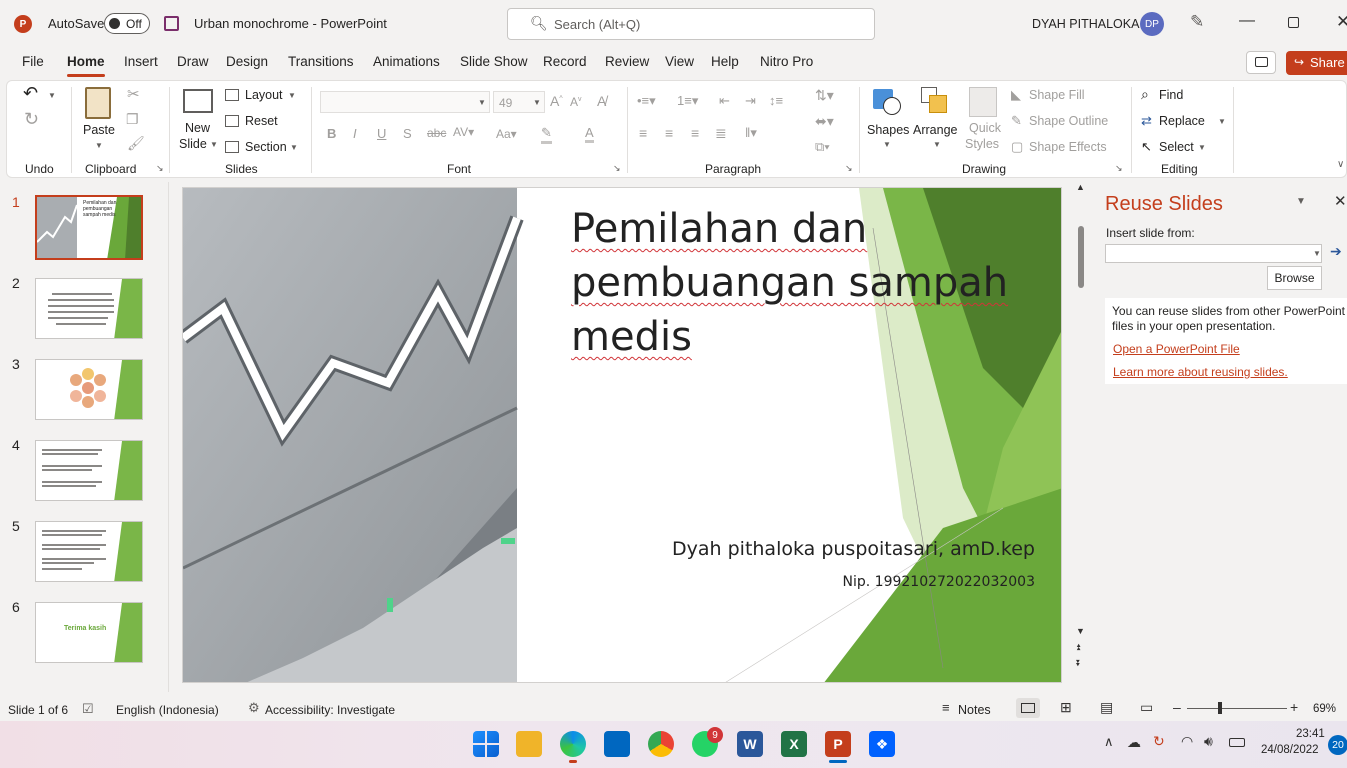 Image resolution: width=1347 pixels, height=768 pixels. Describe the element at coordinates (136, 143) in the screenshot. I see `format-painter-icon: 🖌︎` at that location.